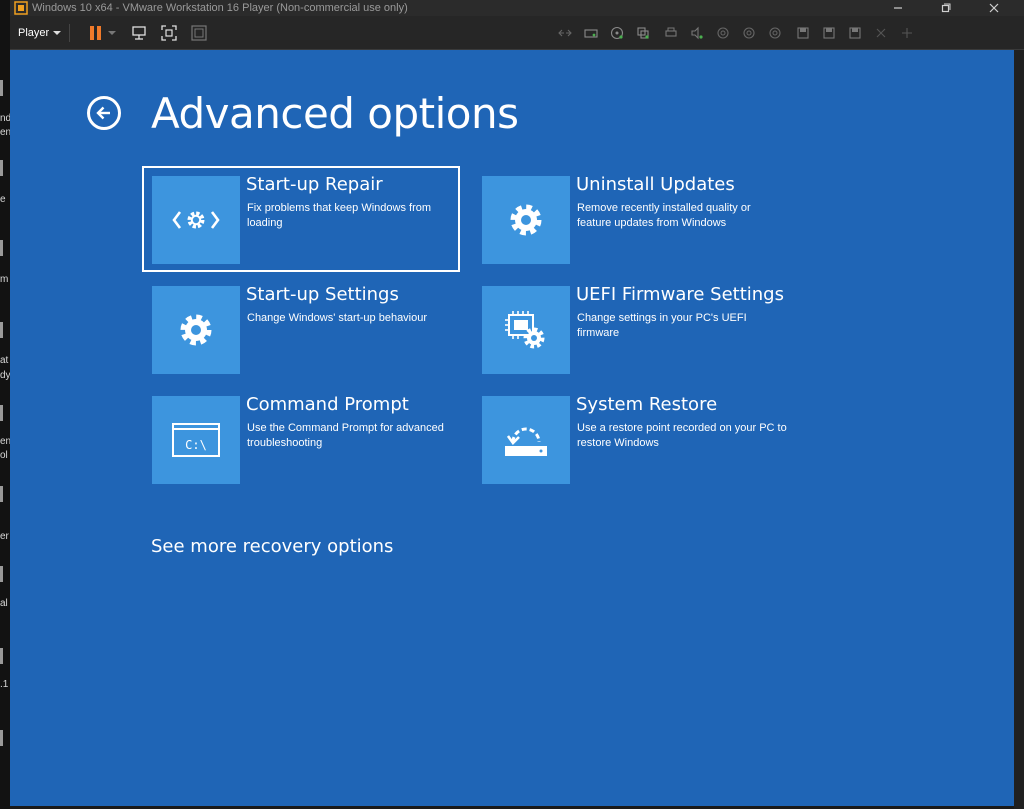 This screenshot has height=809, width=1024. I want to click on send-ctrl-alt-del-button, so click(139, 33).